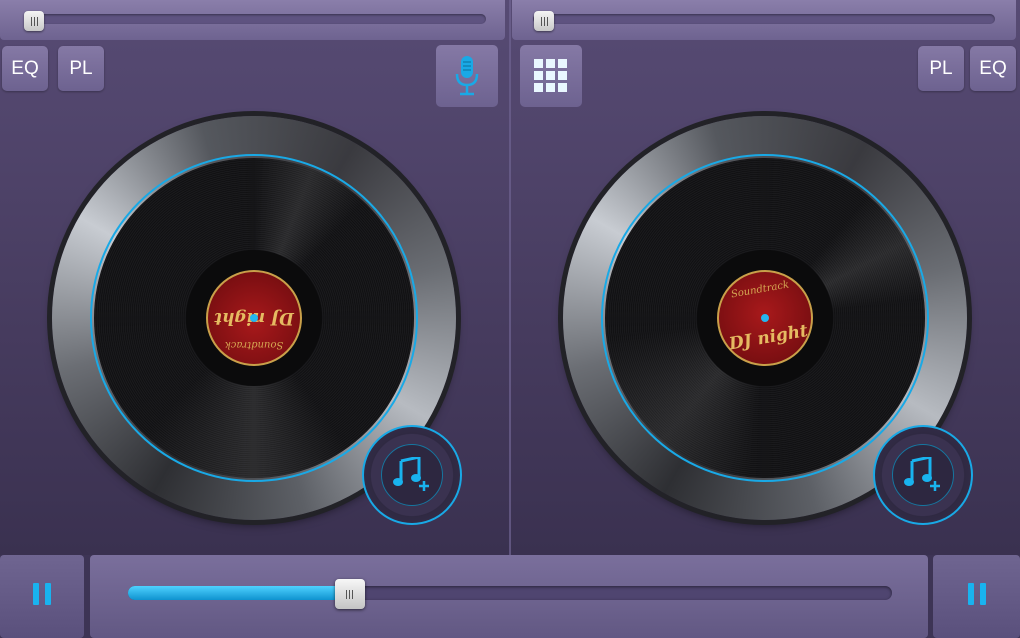  I want to click on right-pitch-track, so click(764, 19).